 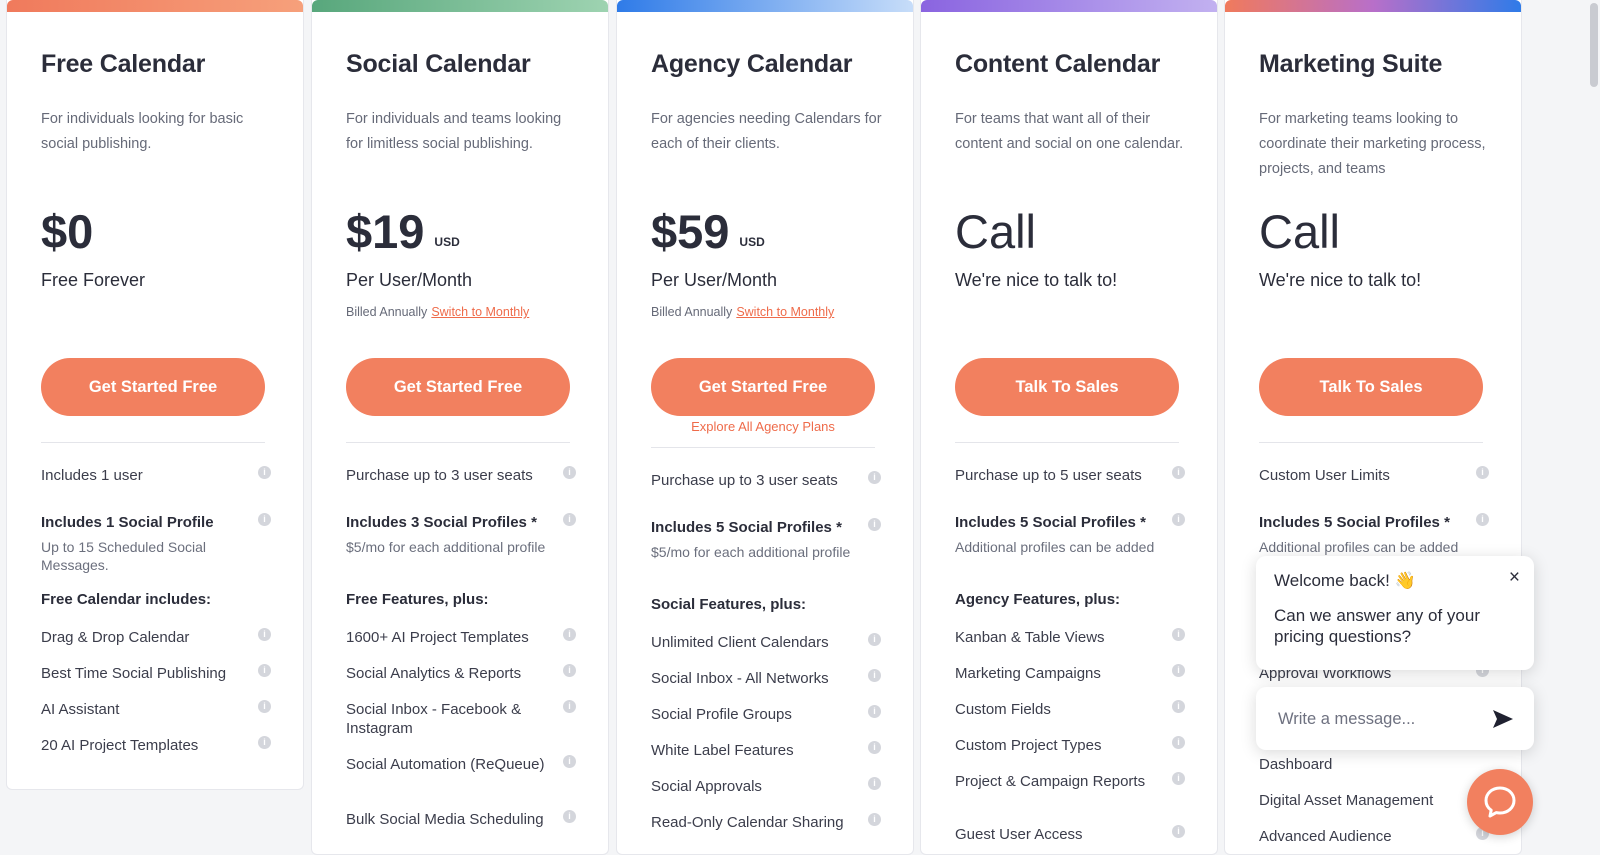 I want to click on feature-title: Social Analytics & Reports, so click(x=434, y=673).